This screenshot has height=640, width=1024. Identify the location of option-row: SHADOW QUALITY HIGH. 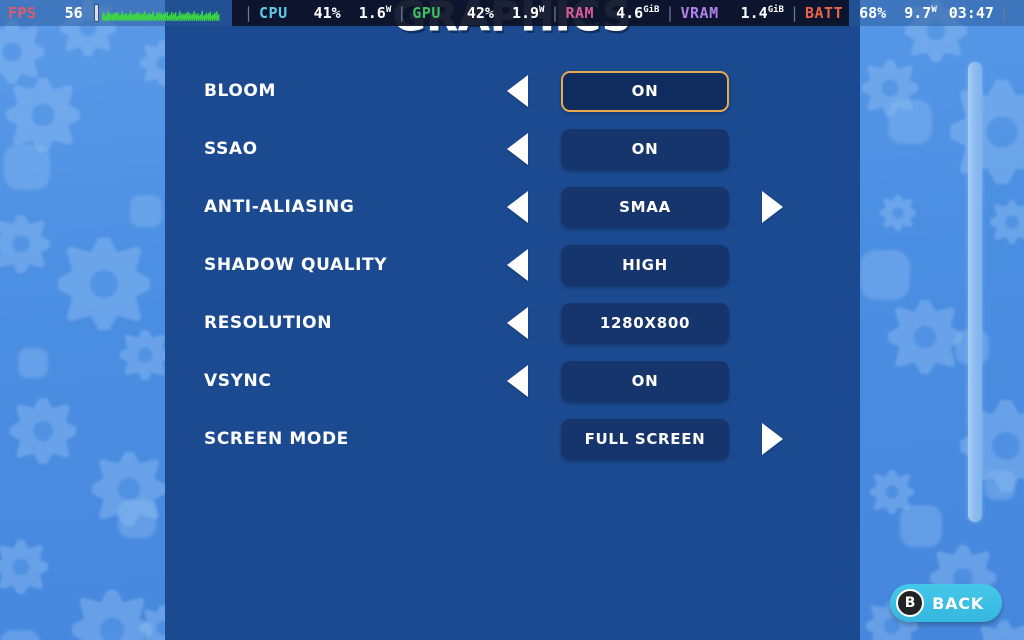
(512, 265).